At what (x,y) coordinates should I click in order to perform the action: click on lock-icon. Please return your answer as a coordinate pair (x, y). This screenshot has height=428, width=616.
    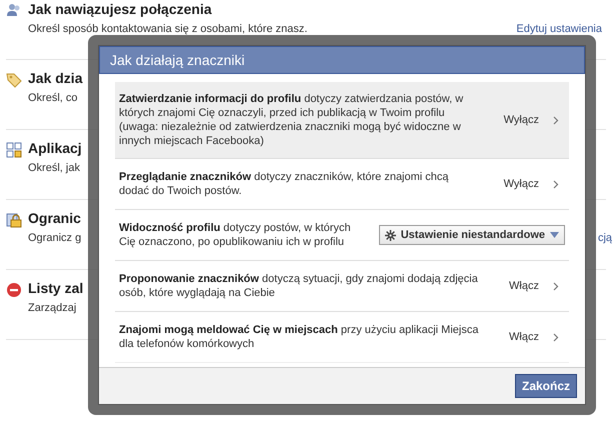
    Looking at the image, I should click on (14, 220).